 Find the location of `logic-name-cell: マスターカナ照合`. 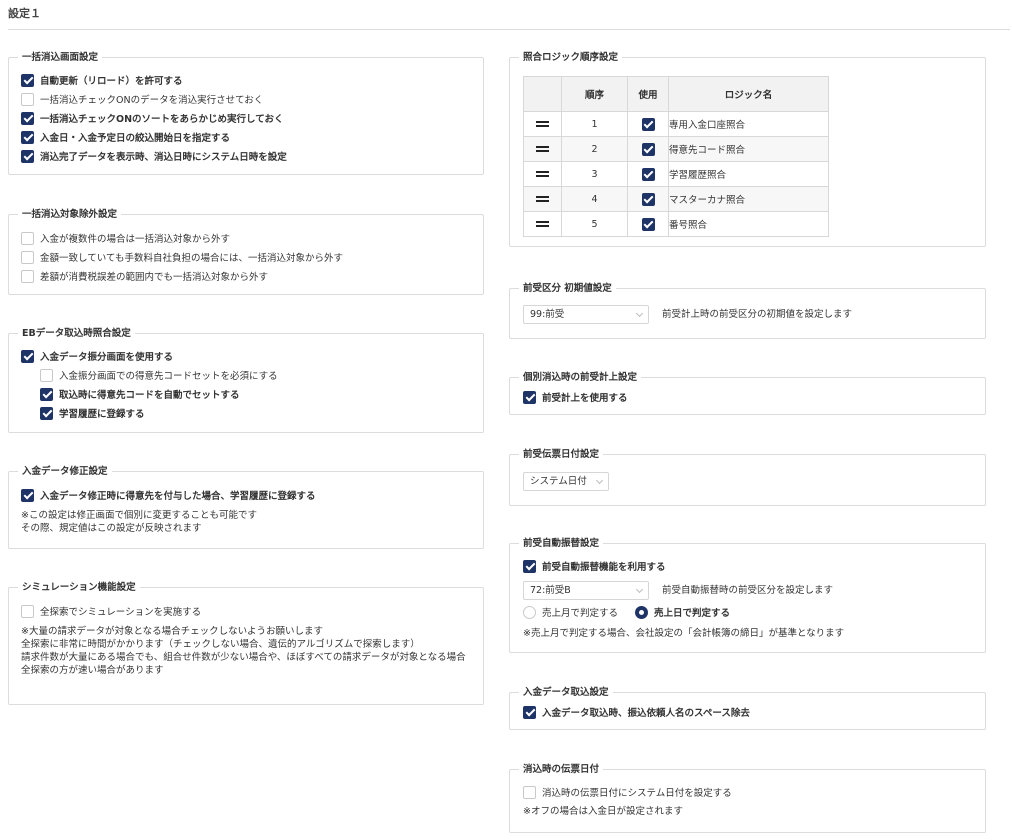

logic-name-cell: マスターカナ照合 is located at coordinates (748, 199).